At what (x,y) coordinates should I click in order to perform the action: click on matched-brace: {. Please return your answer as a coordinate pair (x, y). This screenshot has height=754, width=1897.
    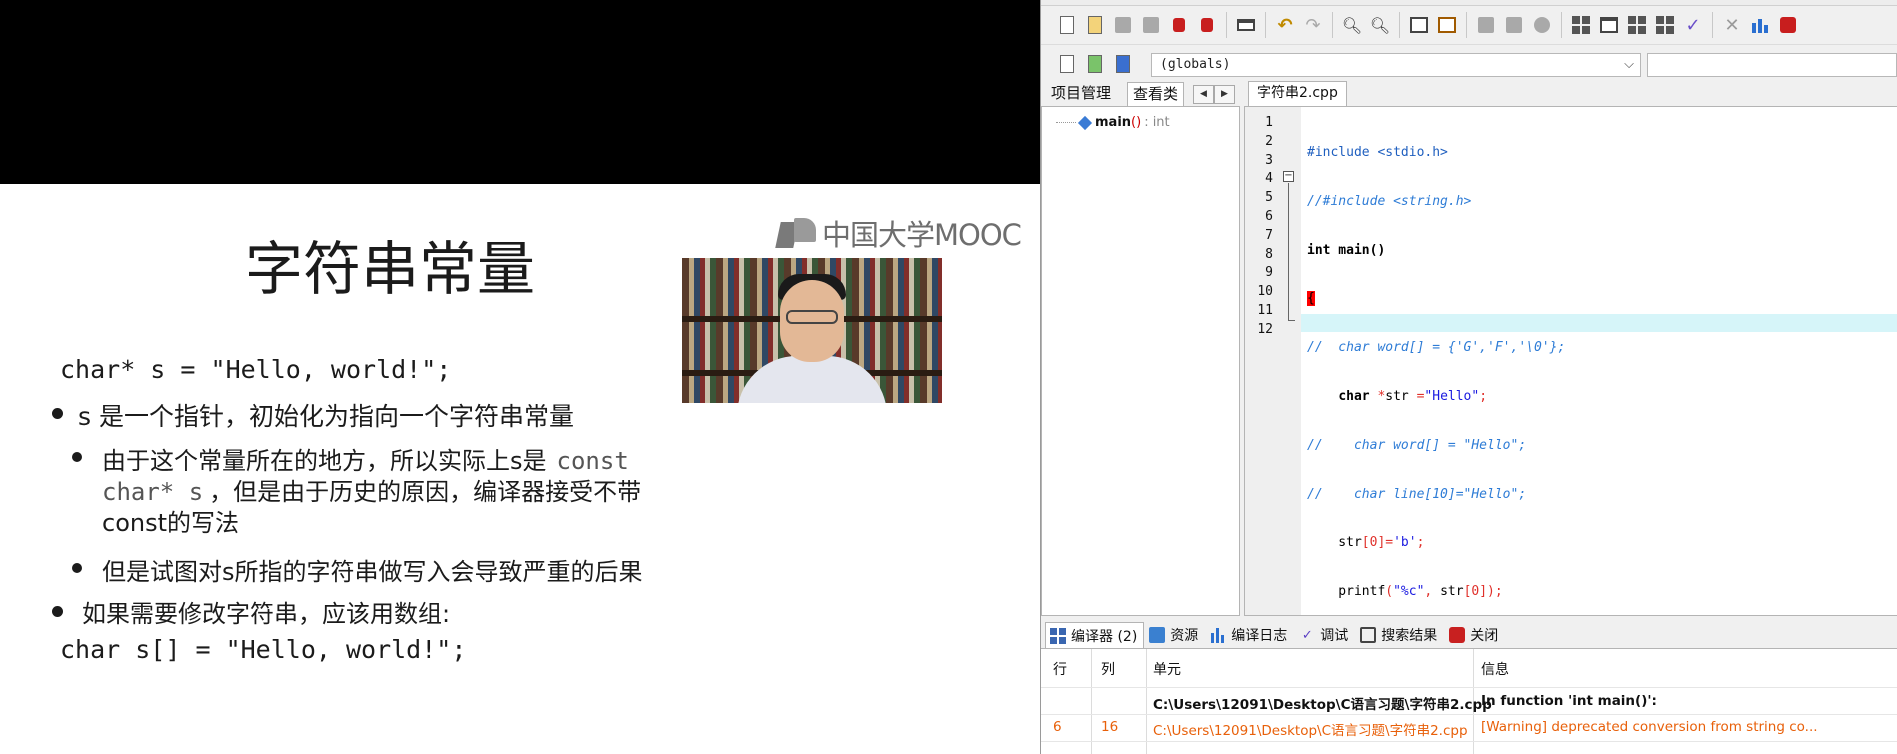
    Looking at the image, I should click on (1311, 299).